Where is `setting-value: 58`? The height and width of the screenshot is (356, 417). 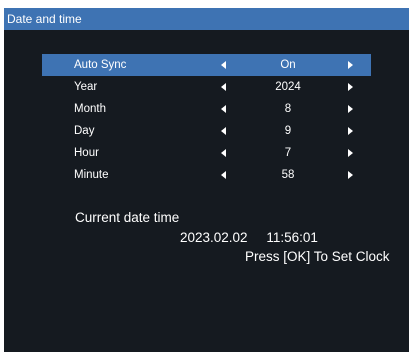
setting-value: 58 is located at coordinates (288, 175).